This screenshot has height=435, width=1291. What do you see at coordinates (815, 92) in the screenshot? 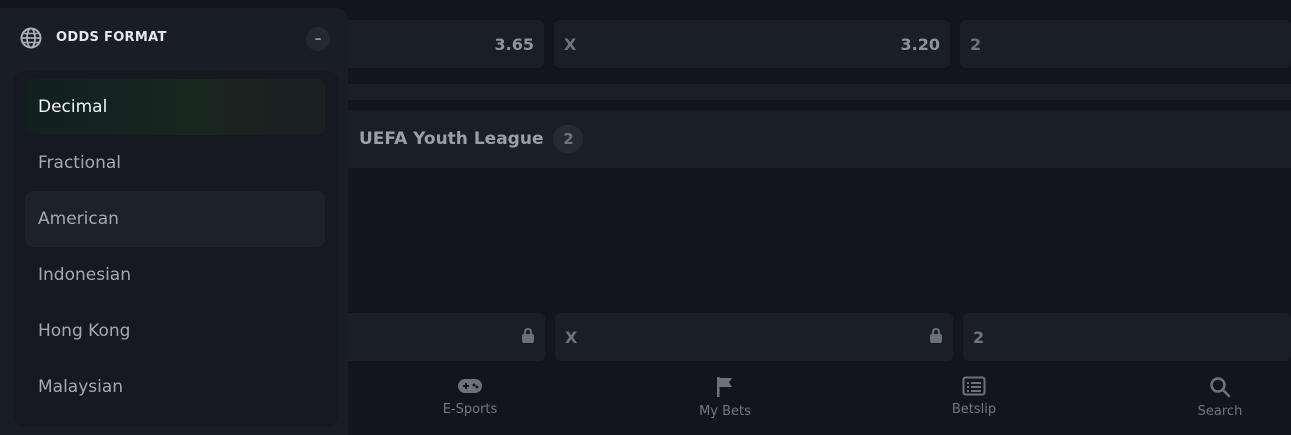
I see `section-divider` at bounding box center [815, 92].